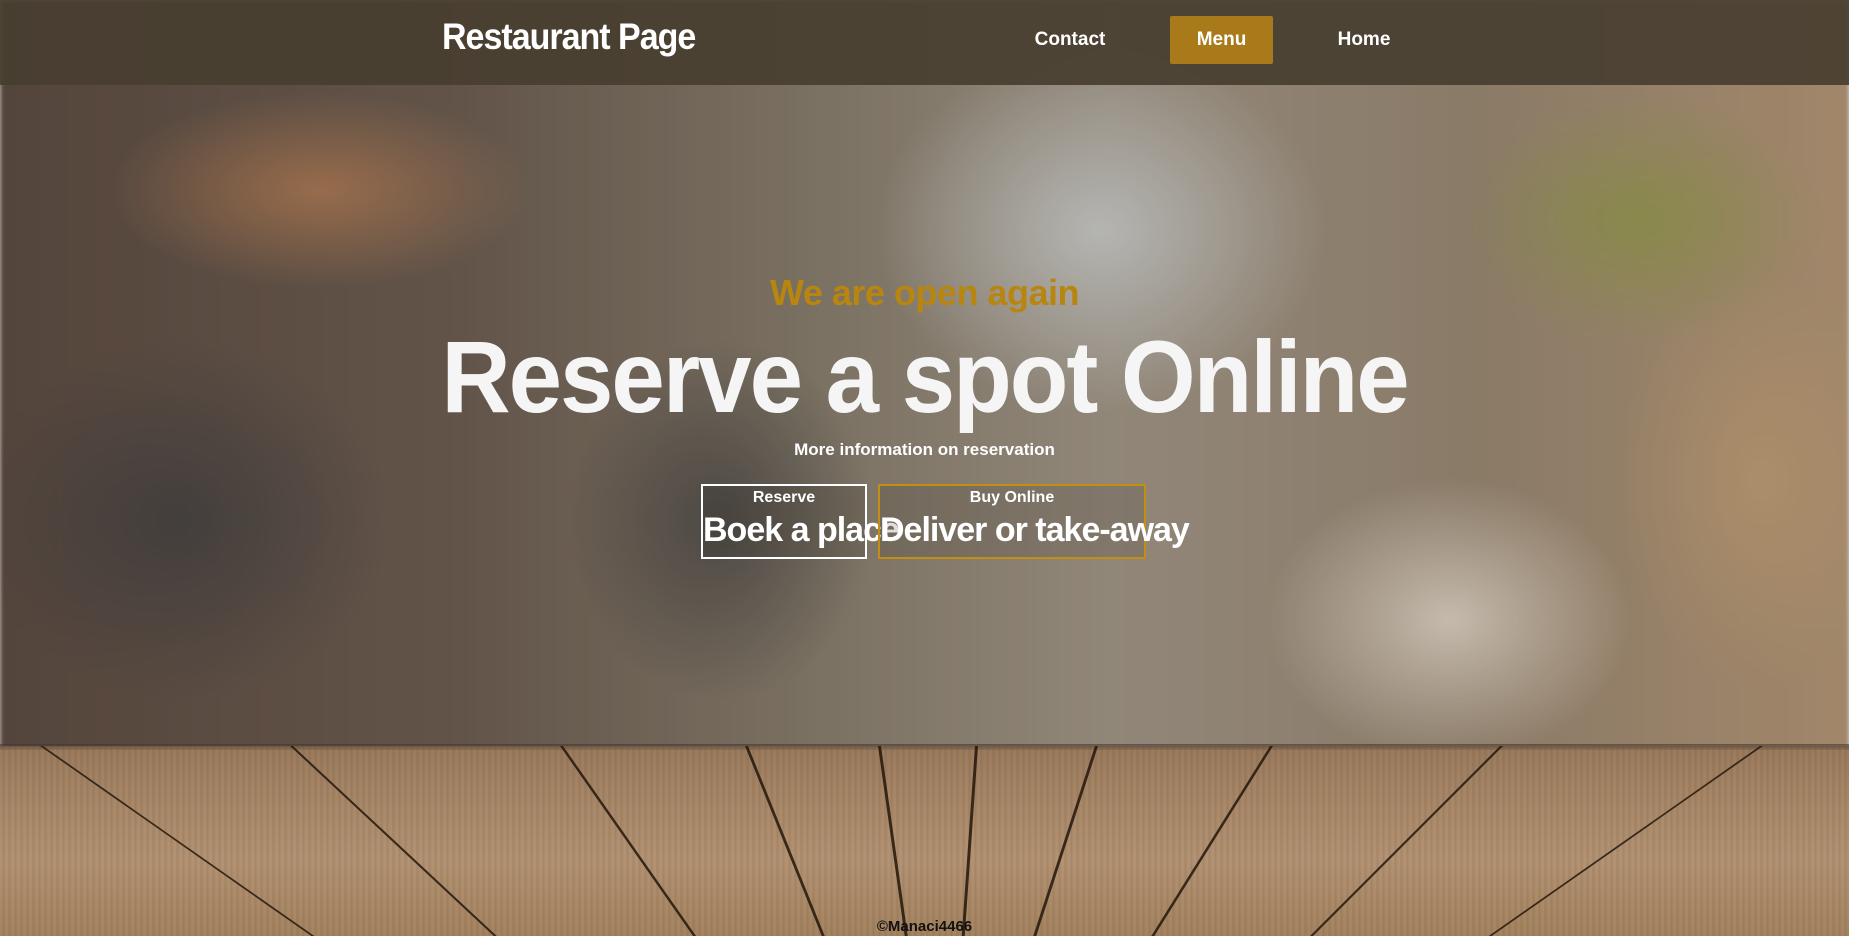 The image size is (1849, 936). I want to click on nav-menu: Menu, so click(1221, 40).